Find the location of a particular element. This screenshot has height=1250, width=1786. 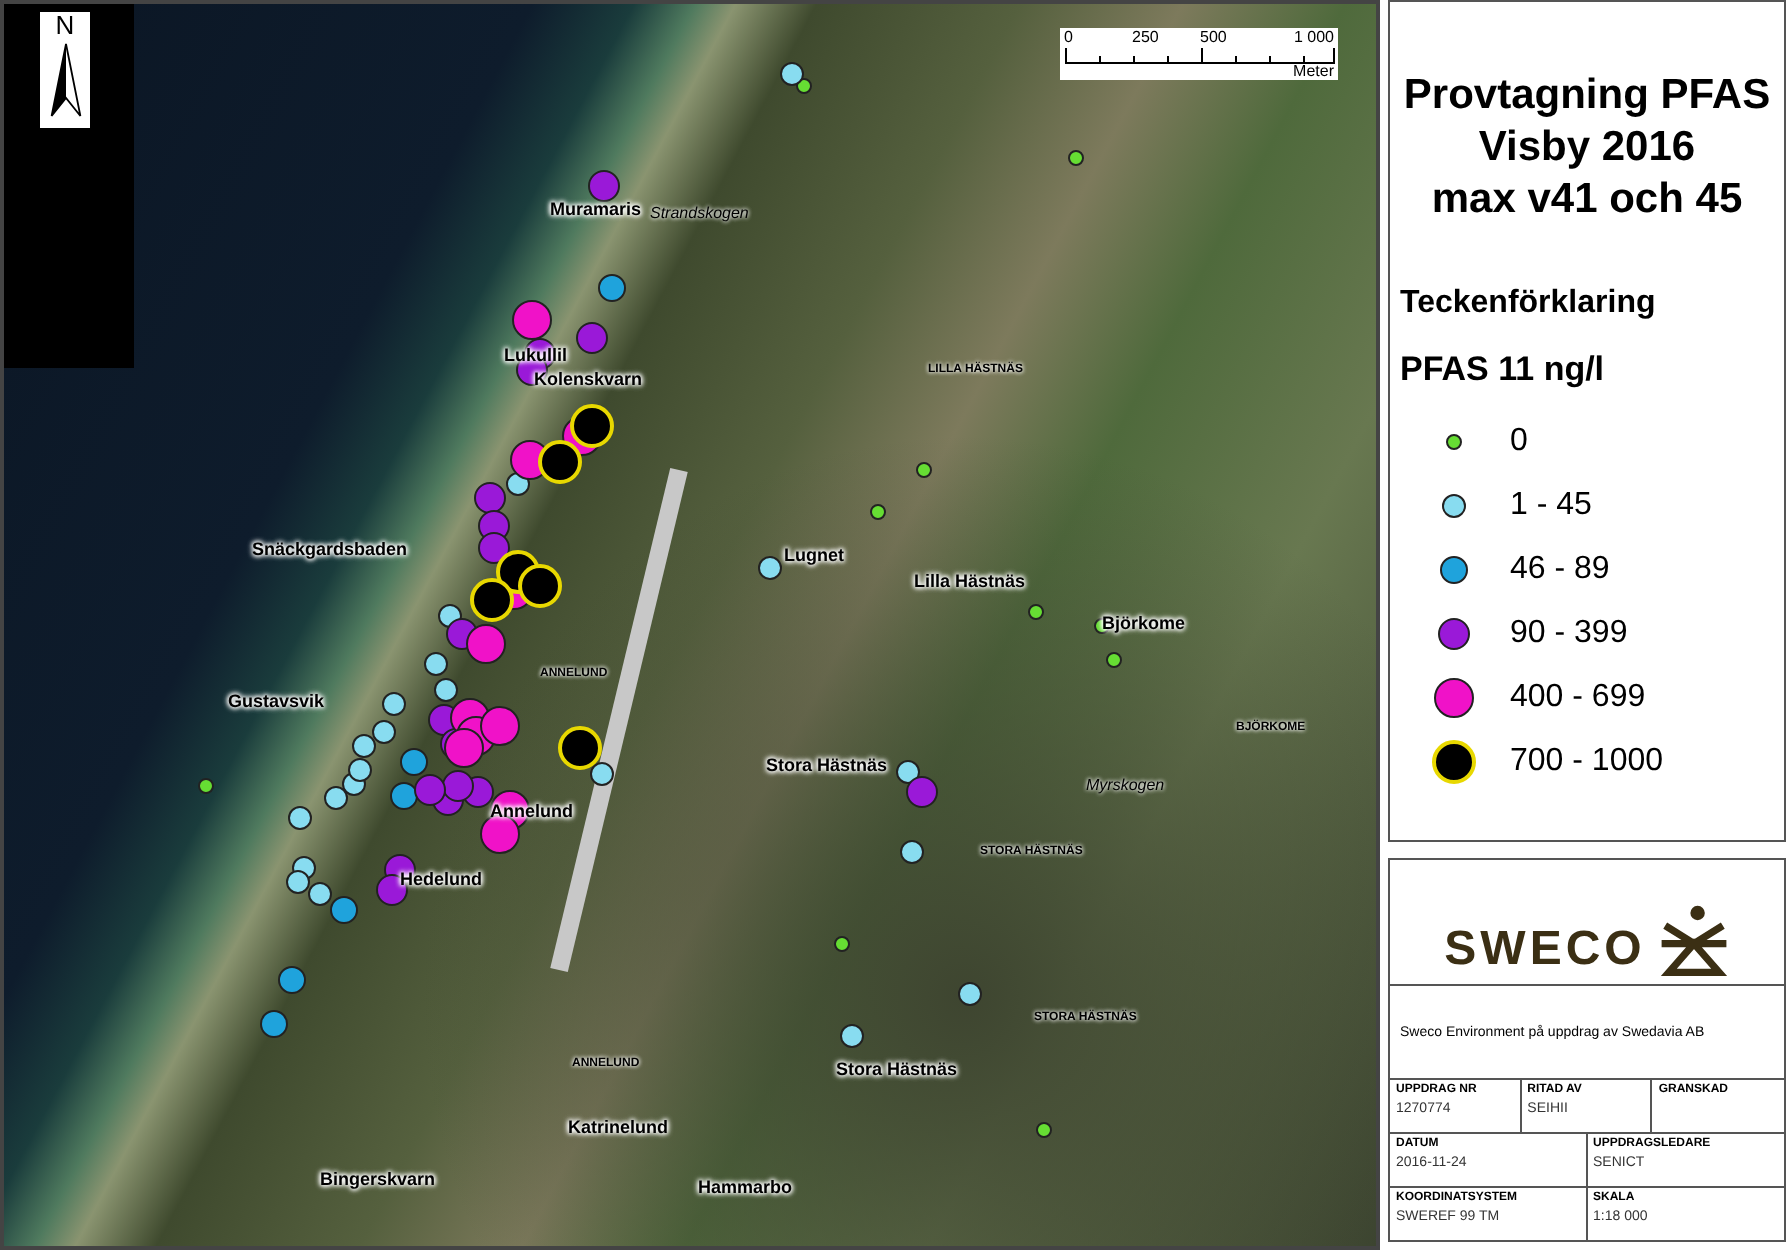

place-label: Lilla Hästnäs is located at coordinates (970, 582).